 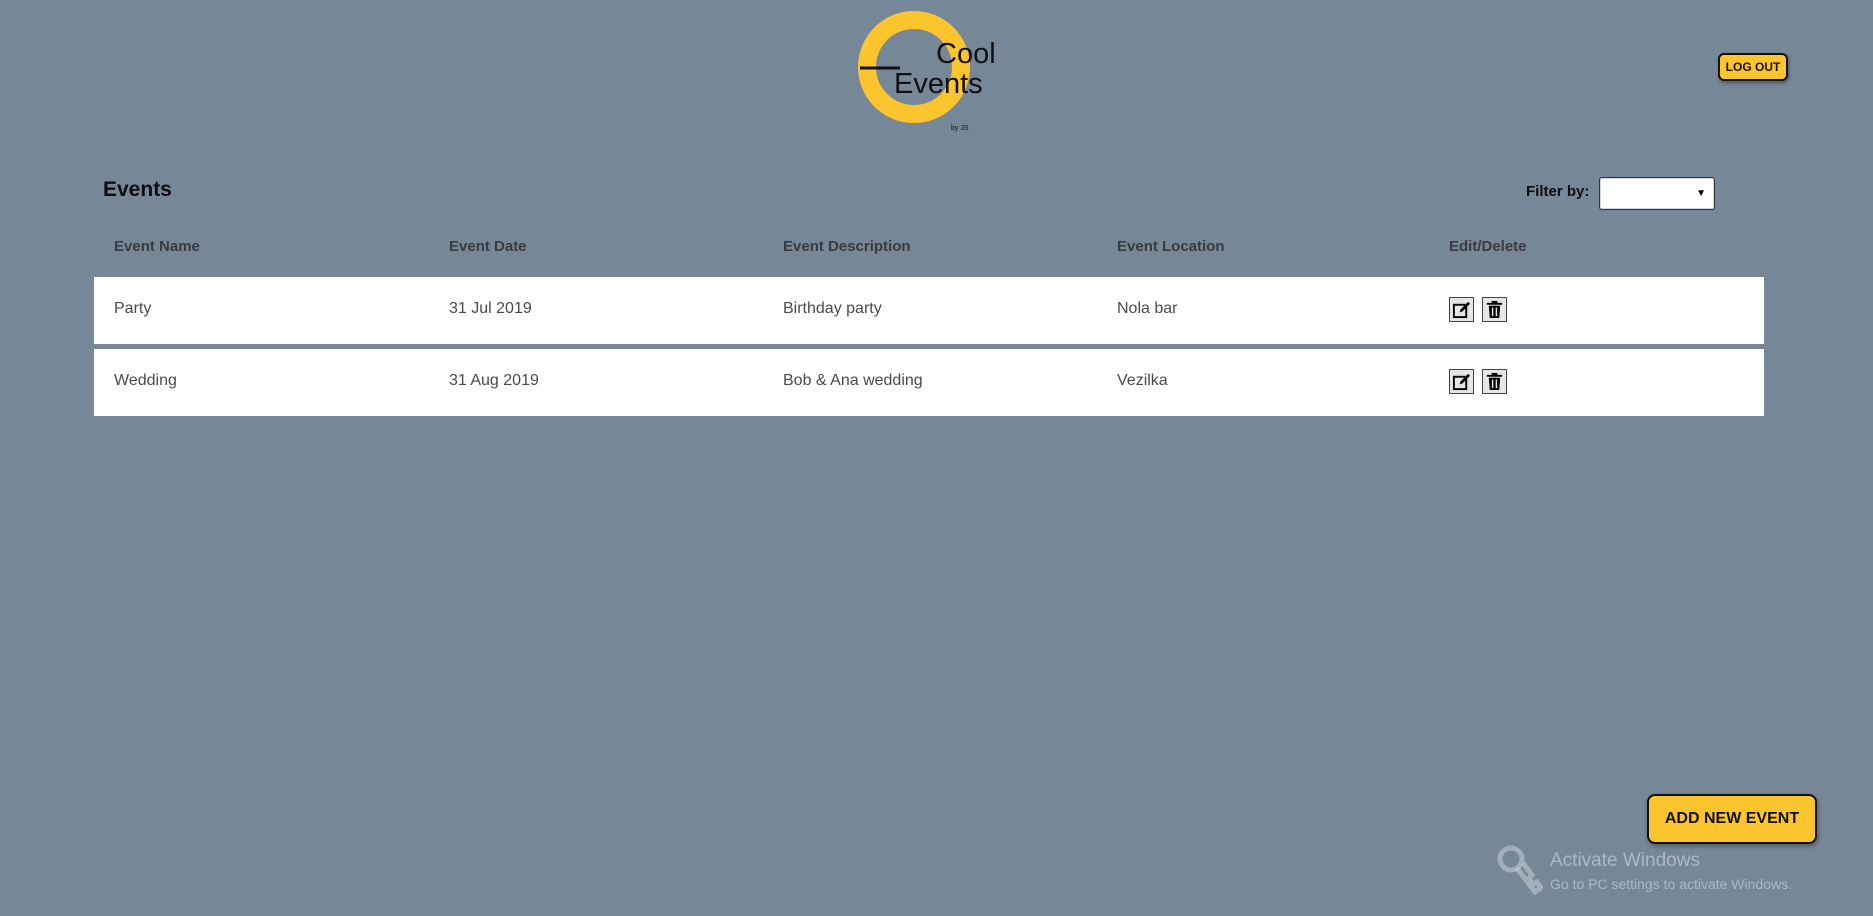 What do you see at coordinates (1657, 193) in the screenshot?
I see `filter-select: ▼` at bounding box center [1657, 193].